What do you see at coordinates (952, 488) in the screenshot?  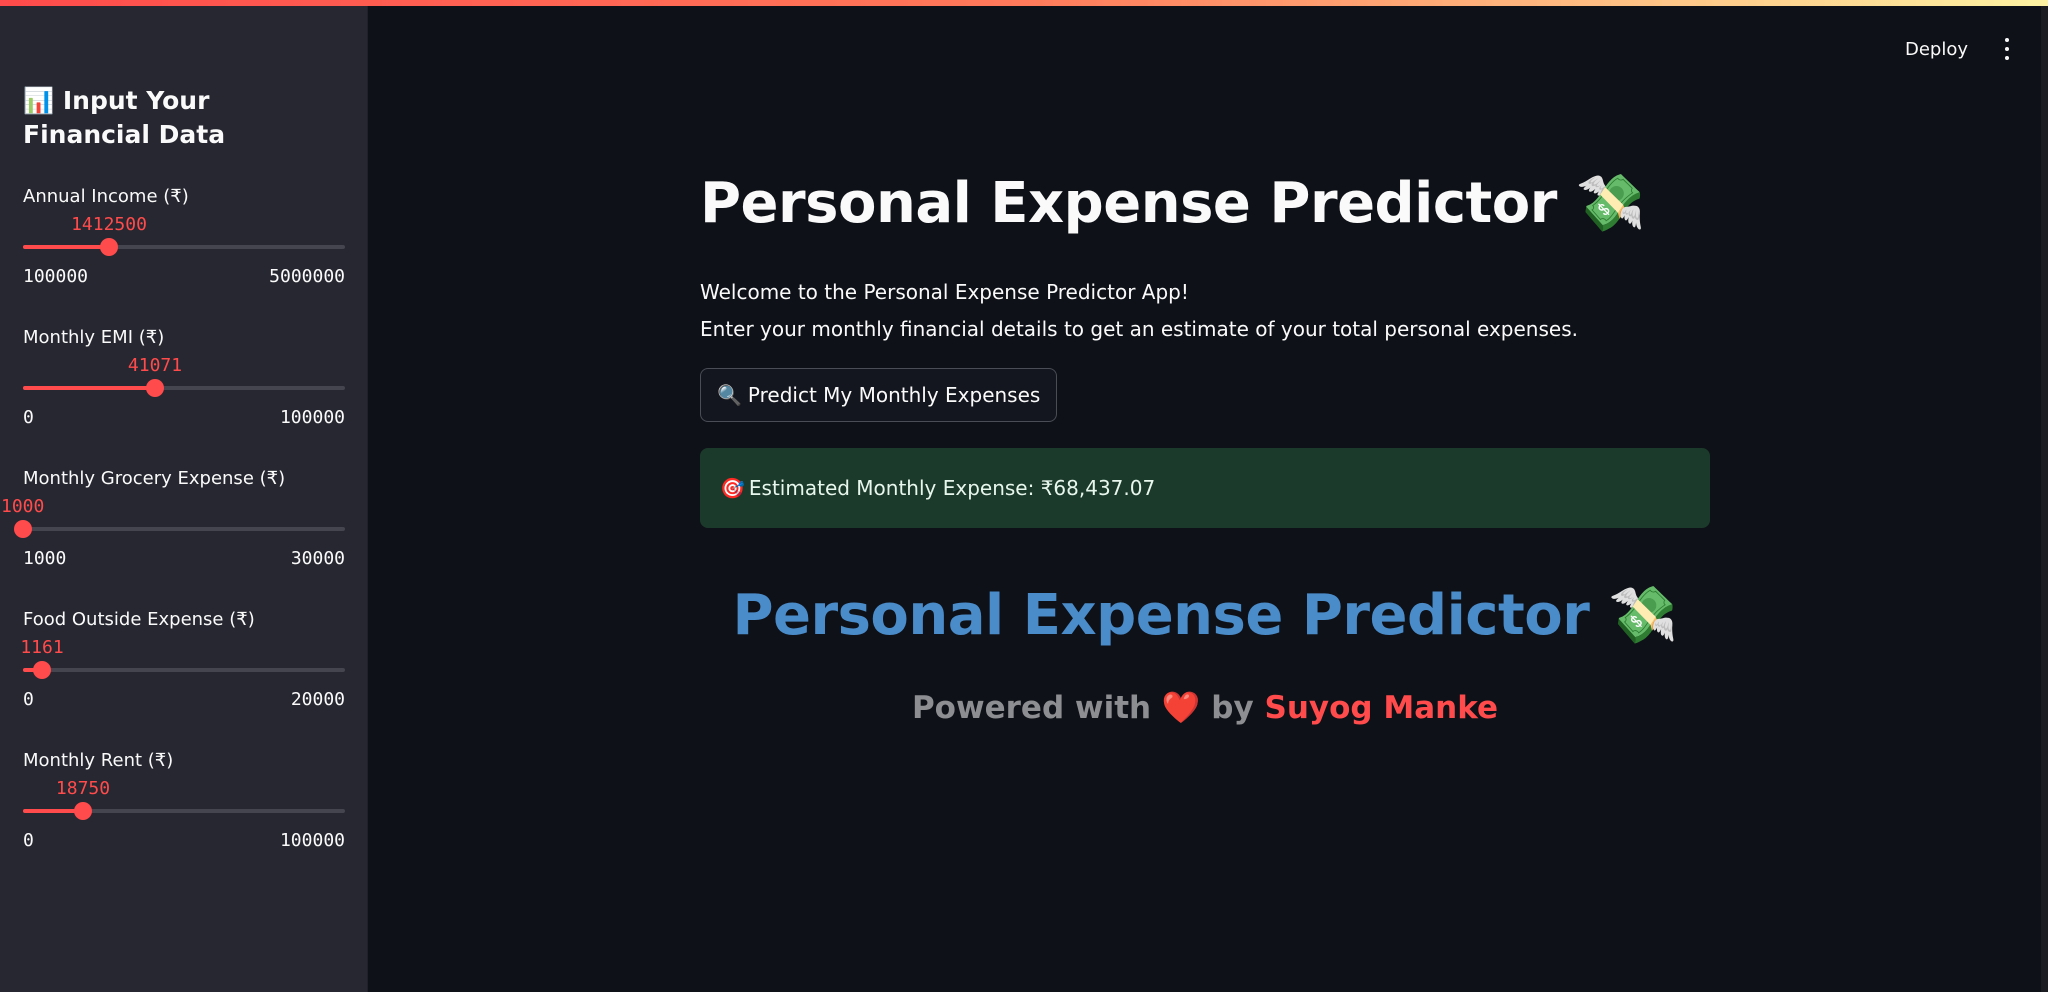 I see `result-text: Estimated Monthly Expense: ₹68,437.07` at bounding box center [952, 488].